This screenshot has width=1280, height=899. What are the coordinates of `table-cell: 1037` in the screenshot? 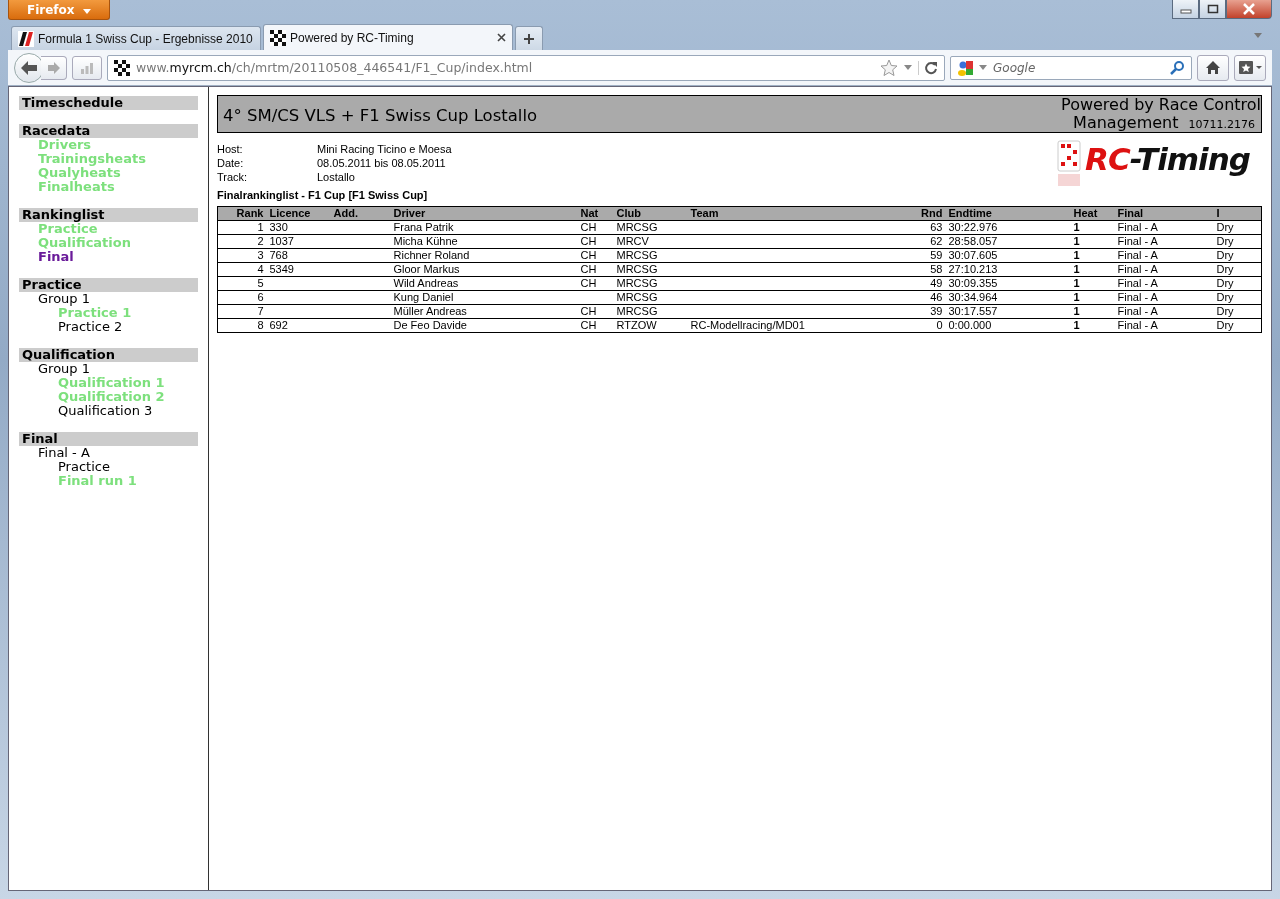 It's located at (298, 241).